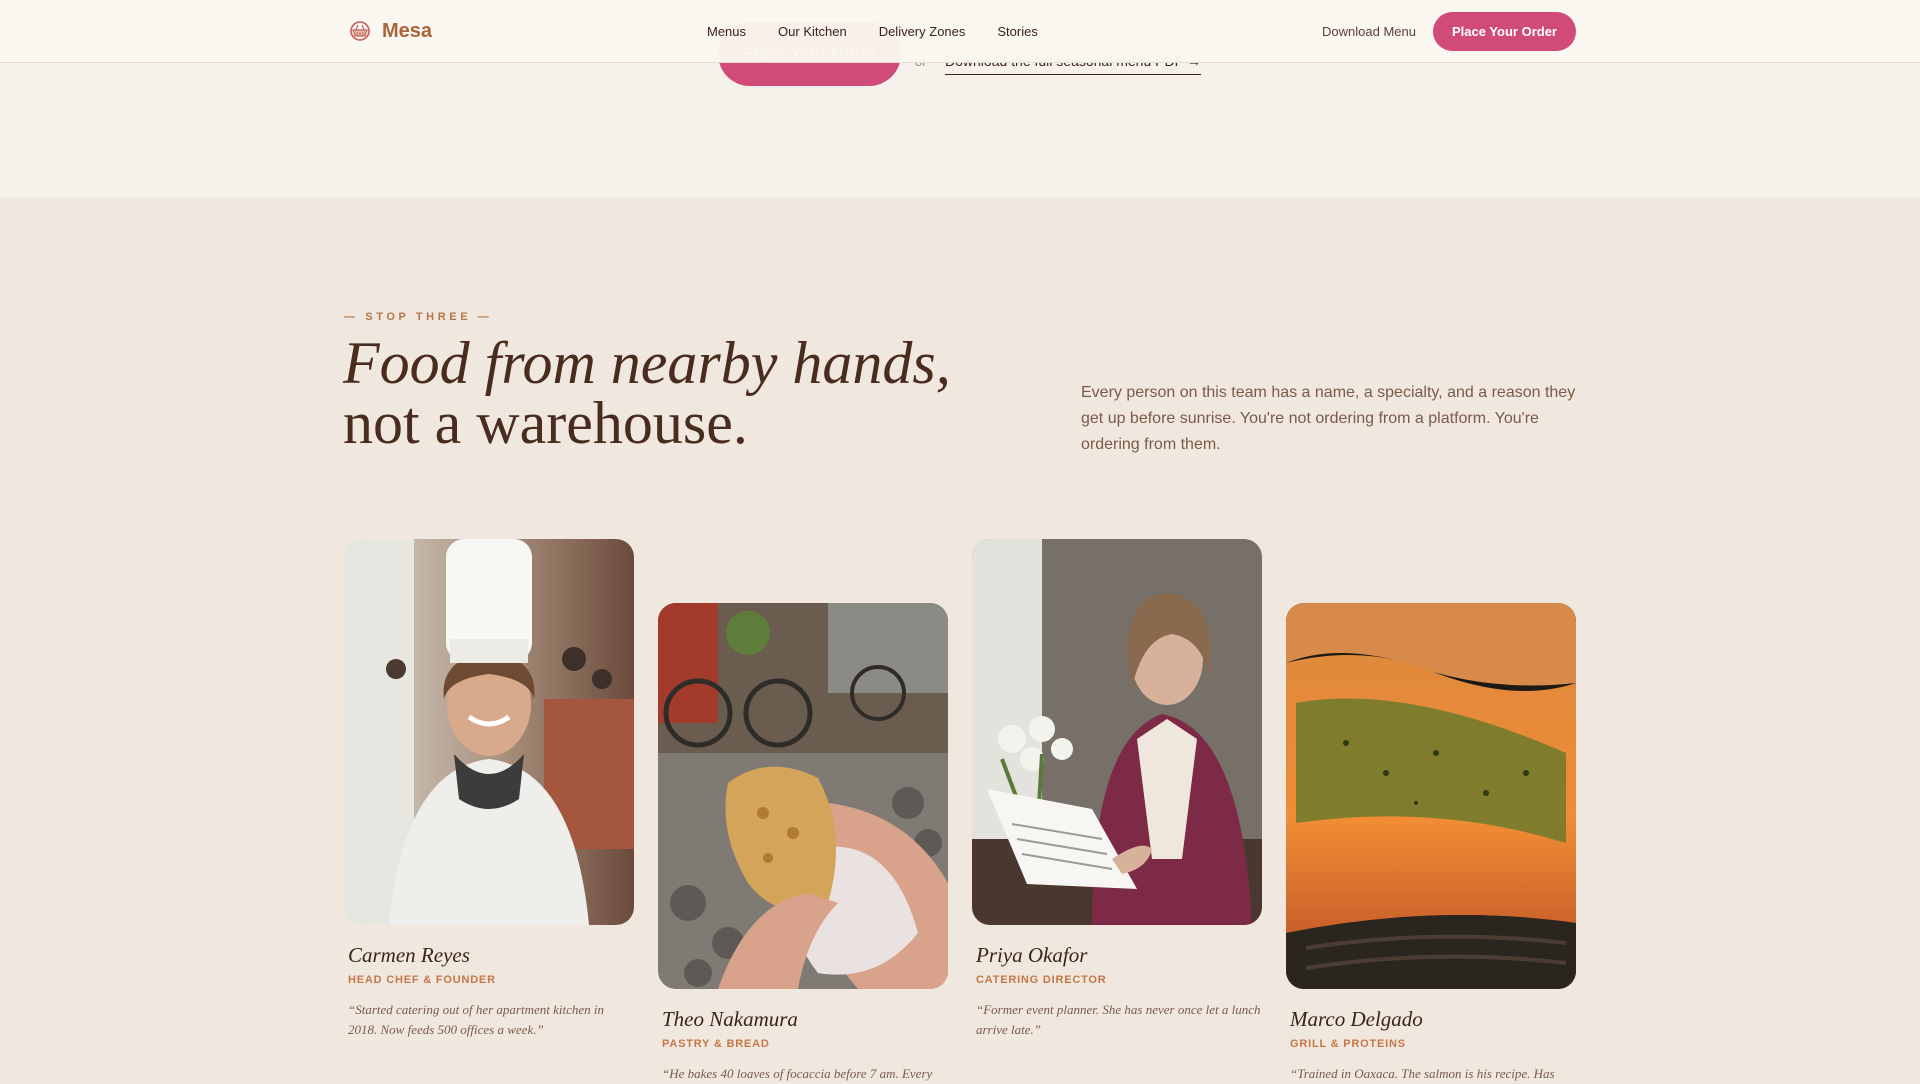 The height and width of the screenshot is (1084, 1920). What do you see at coordinates (1369, 31) in the screenshot?
I see `download-menu-link: Download Menu` at bounding box center [1369, 31].